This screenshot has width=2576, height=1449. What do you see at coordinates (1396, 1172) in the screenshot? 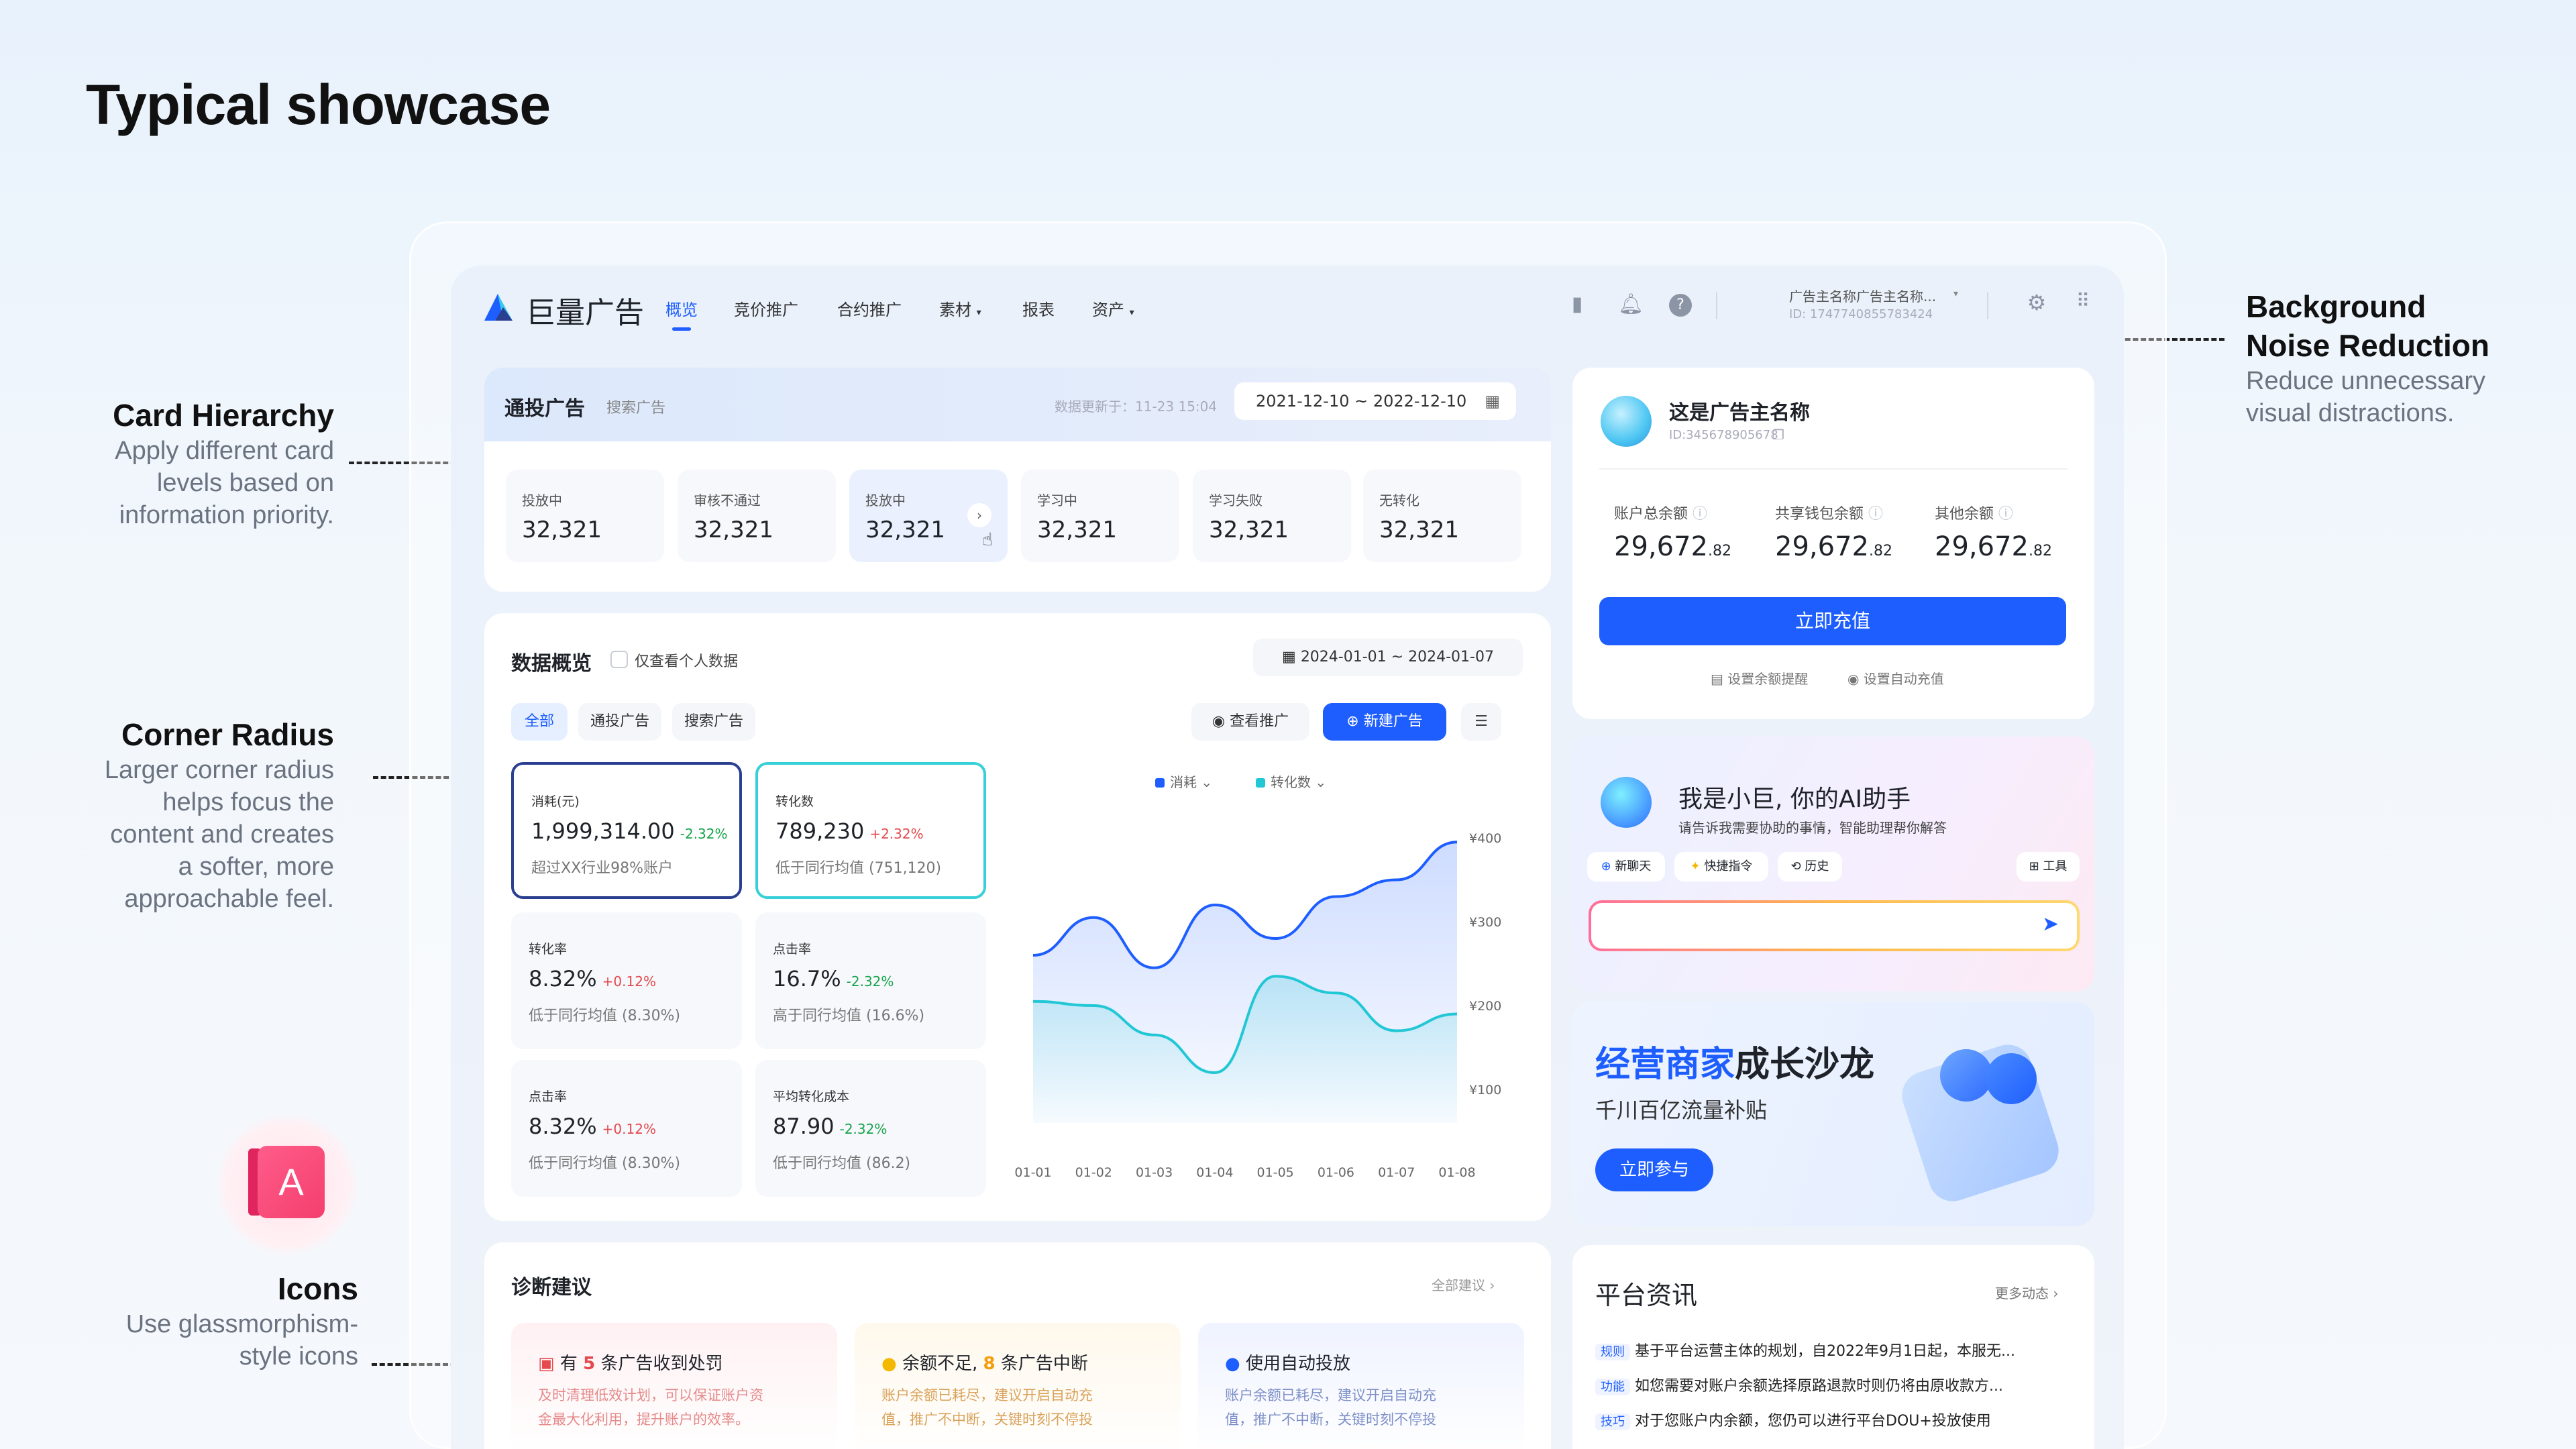
I see `x-tick-label: 01-07` at bounding box center [1396, 1172].